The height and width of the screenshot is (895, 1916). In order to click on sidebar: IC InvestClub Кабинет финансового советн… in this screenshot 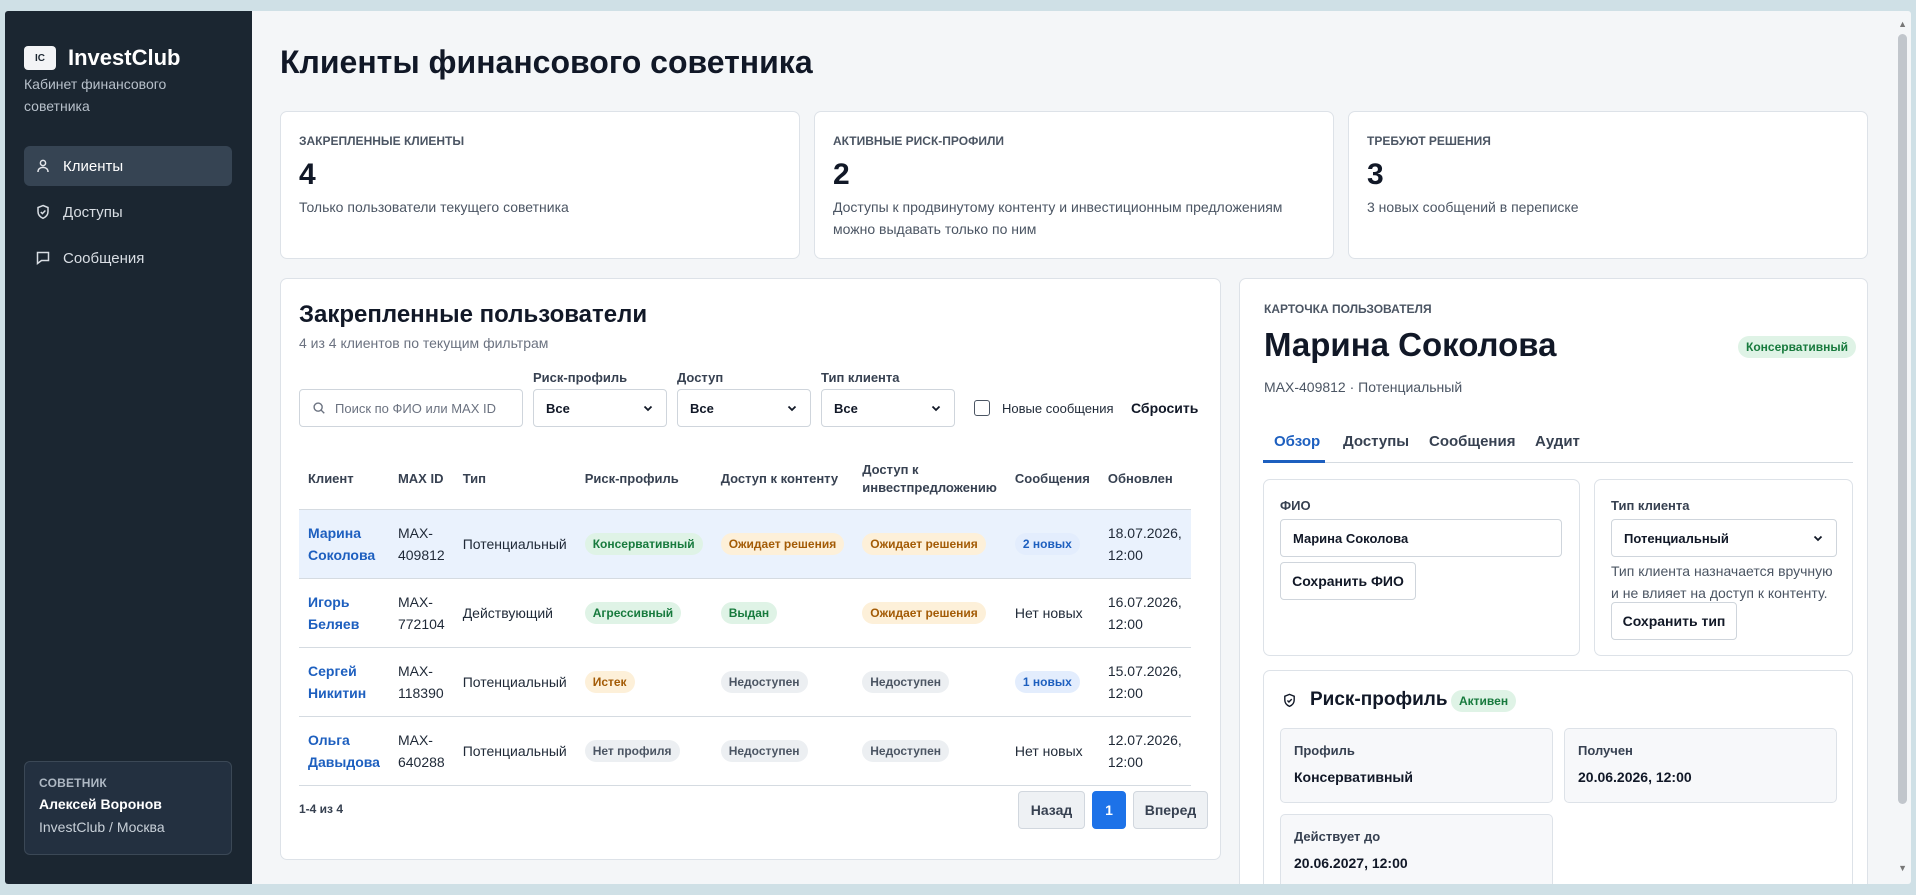, I will do `click(128, 447)`.